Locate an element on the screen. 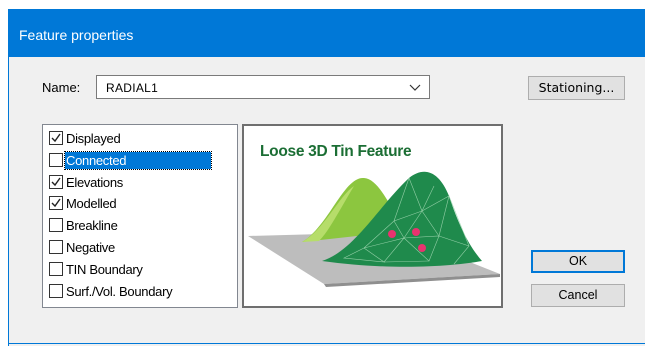 This screenshot has width=645, height=346. property-label: Negative is located at coordinates (90, 247).